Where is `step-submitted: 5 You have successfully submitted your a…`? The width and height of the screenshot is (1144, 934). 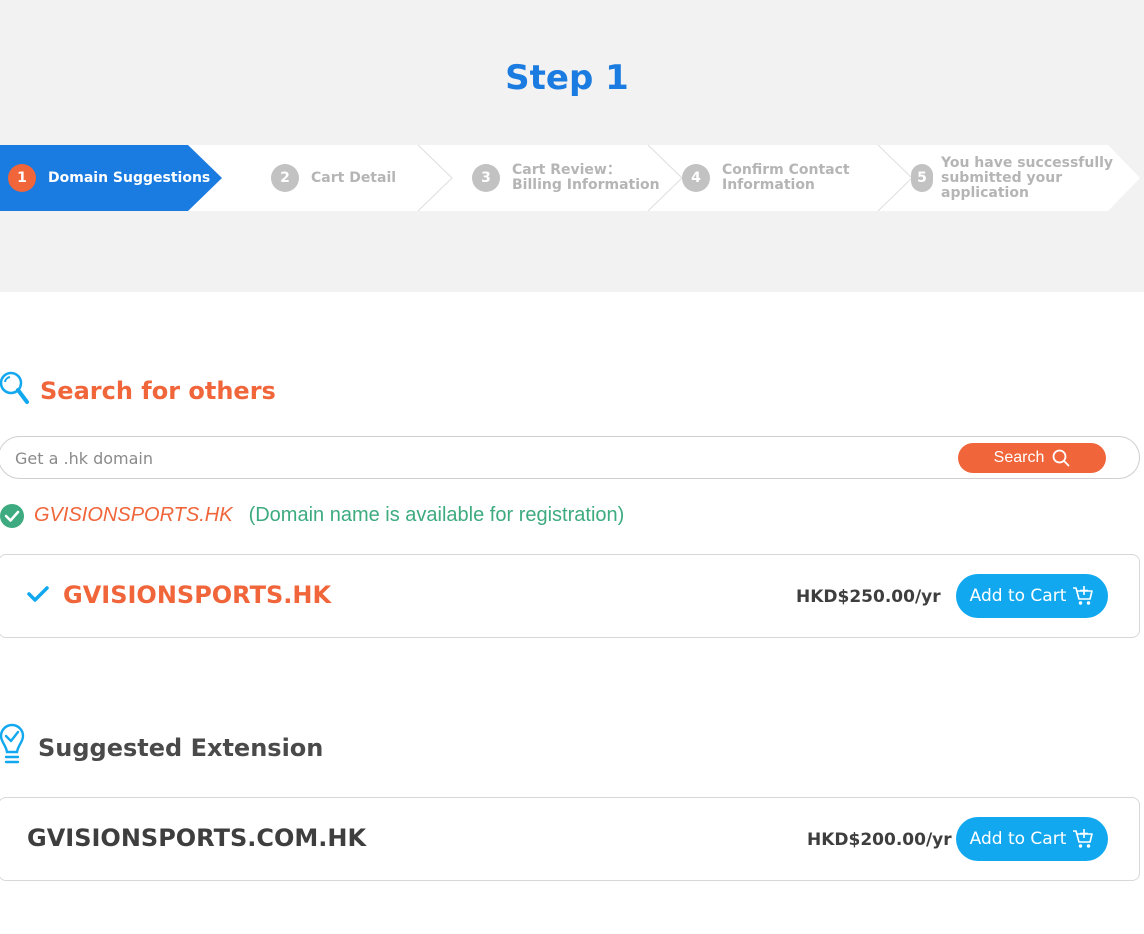 step-submitted: 5 You have successfully submitted your a… is located at coordinates (1012, 178).